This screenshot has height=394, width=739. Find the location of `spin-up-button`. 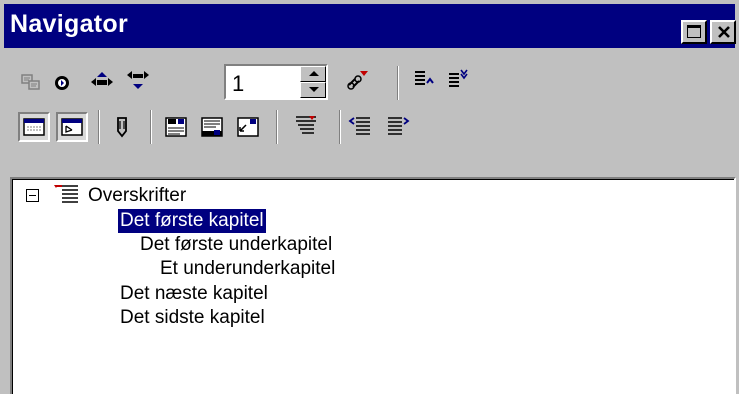

spin-up-button is located at coordinates (313, 74).